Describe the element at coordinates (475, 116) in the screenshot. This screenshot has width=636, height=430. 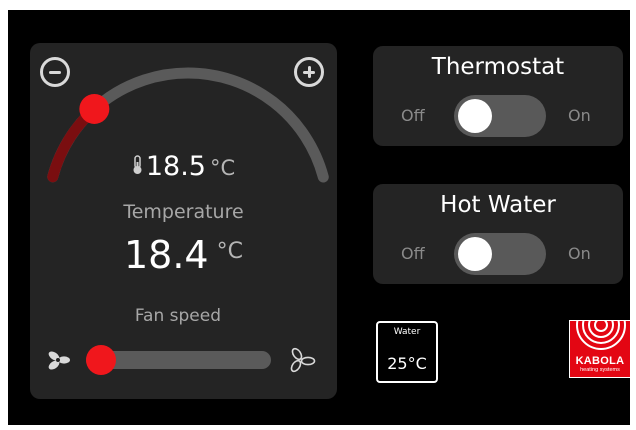
I see `thermostat-switch-knob` at that location.